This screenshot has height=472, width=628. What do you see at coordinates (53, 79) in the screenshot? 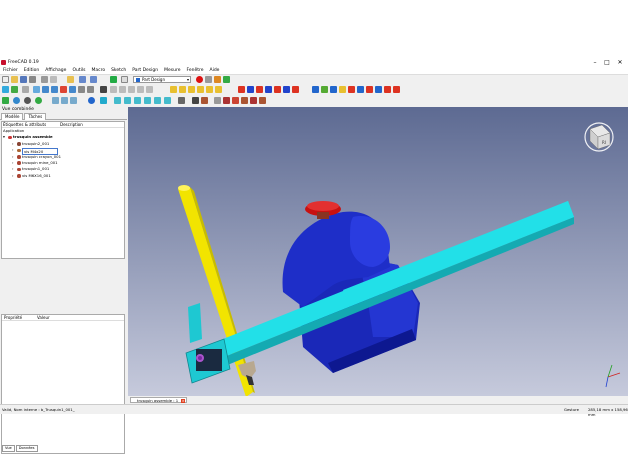
I see `copy-icon` at bounding box center [53, 79].